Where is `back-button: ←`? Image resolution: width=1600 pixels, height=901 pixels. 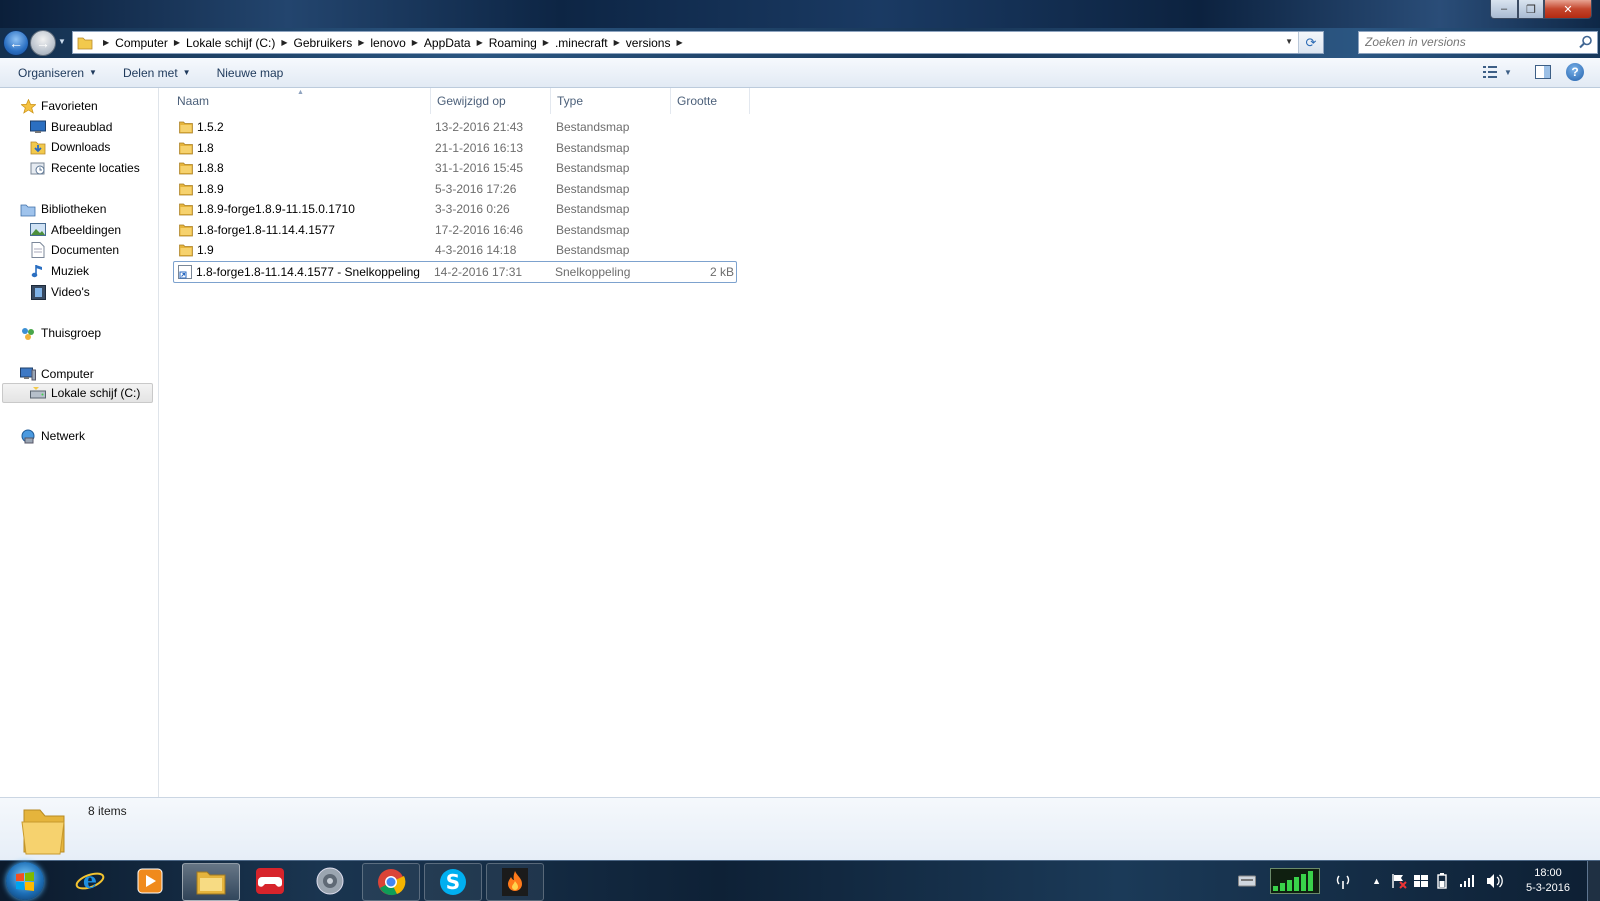
back-button: ← is located at coordinates (16, 43).